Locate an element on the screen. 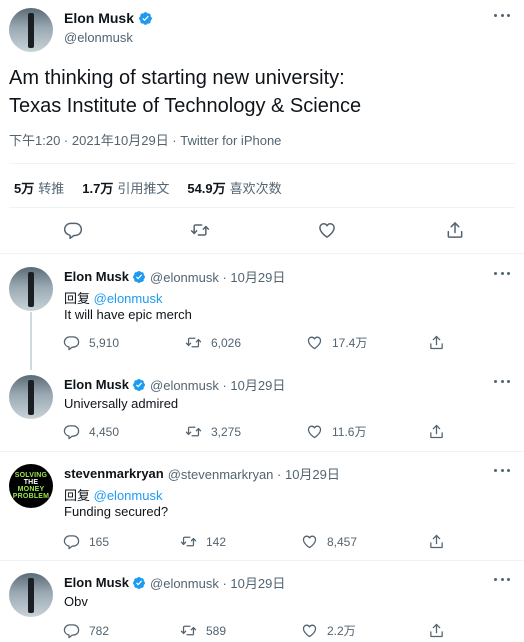 This screenshot has width=524, height=642. like-button: 8,457 is located at coordinates (329, 541).